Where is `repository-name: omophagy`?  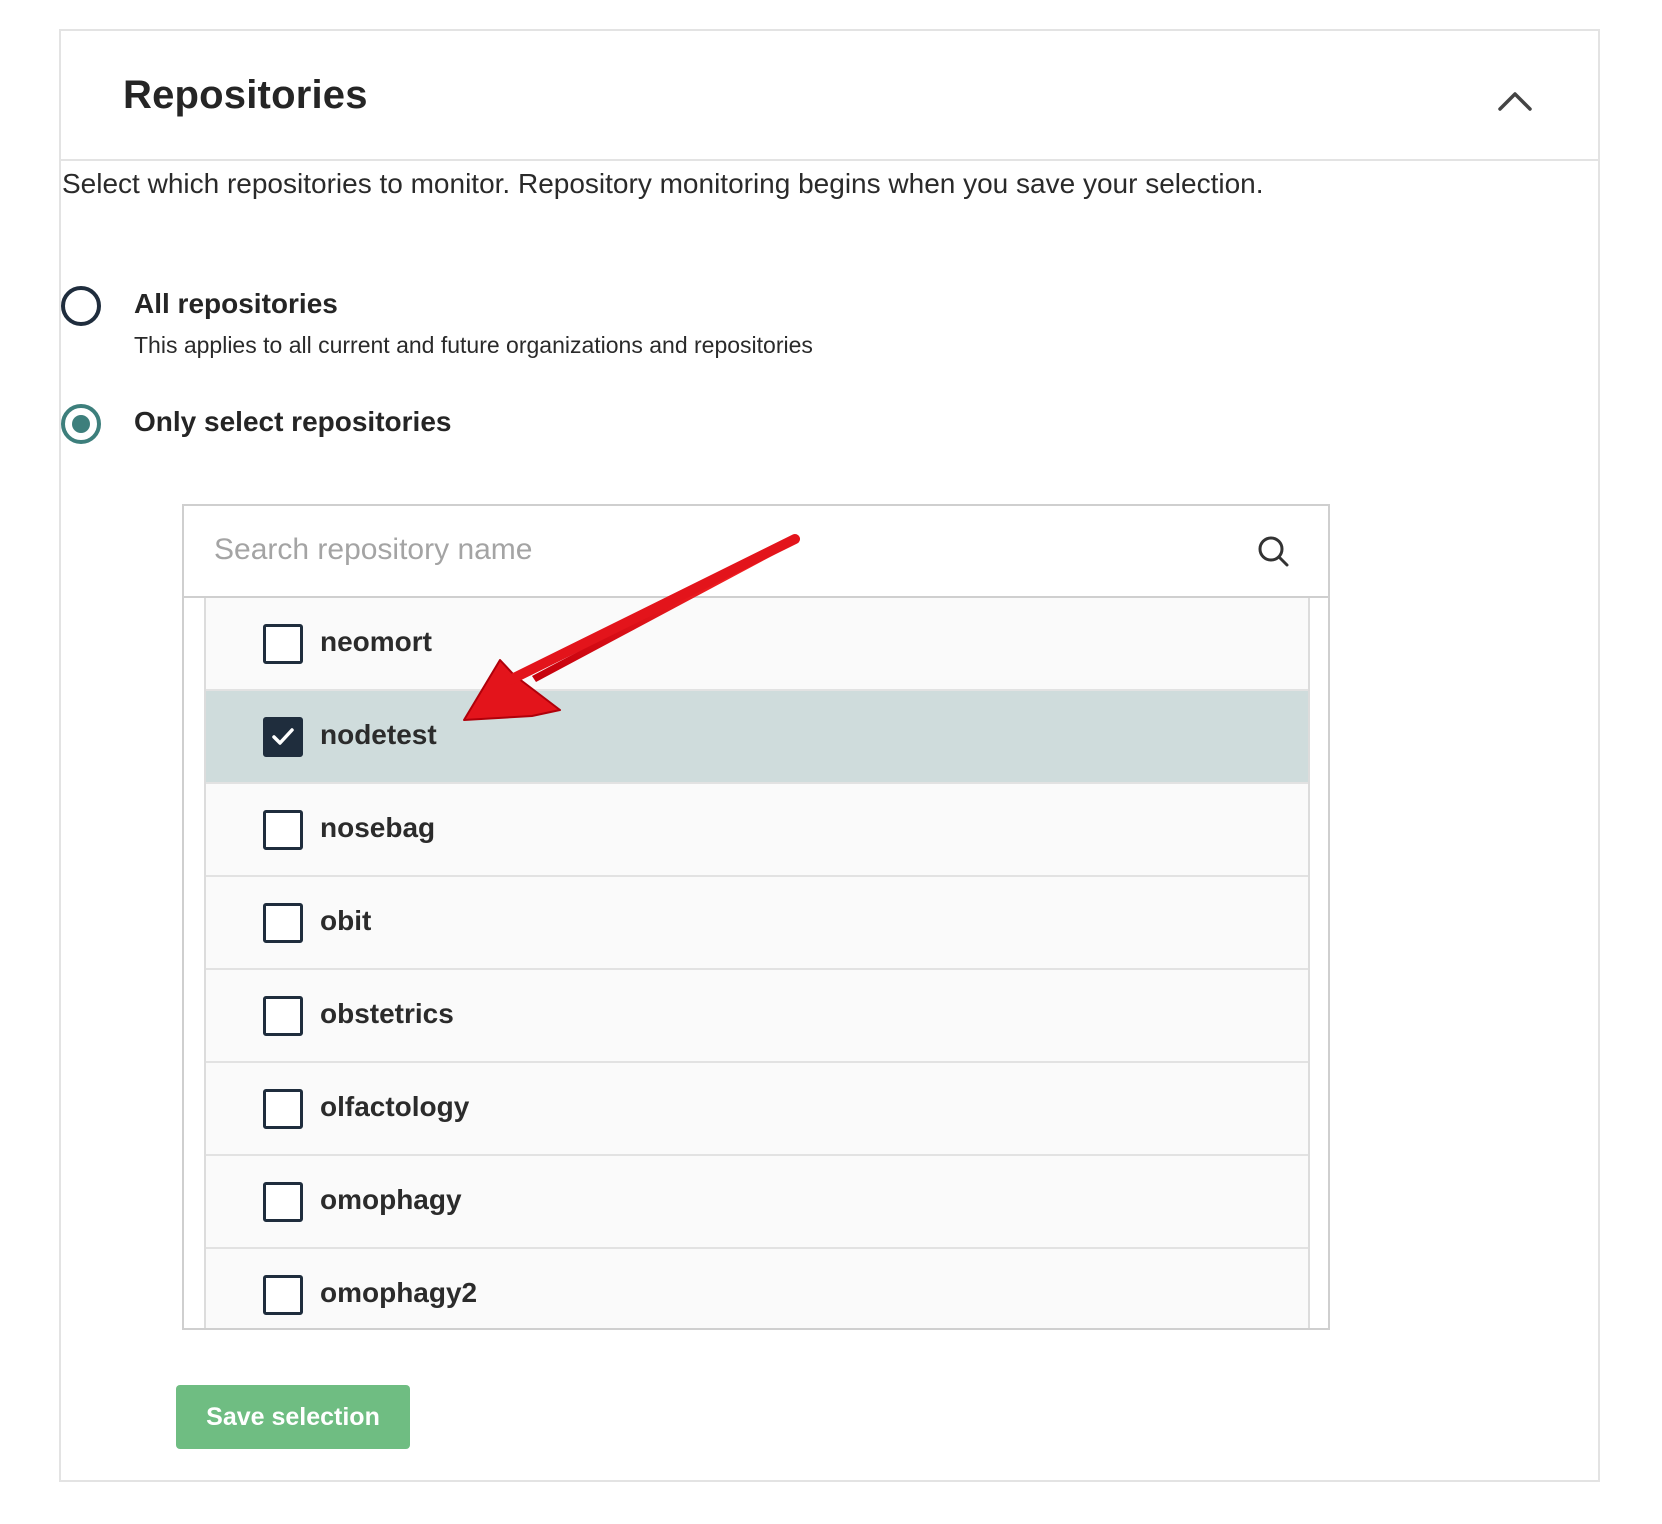 repository-name: omophagy is located at coordinates (391, 1199).